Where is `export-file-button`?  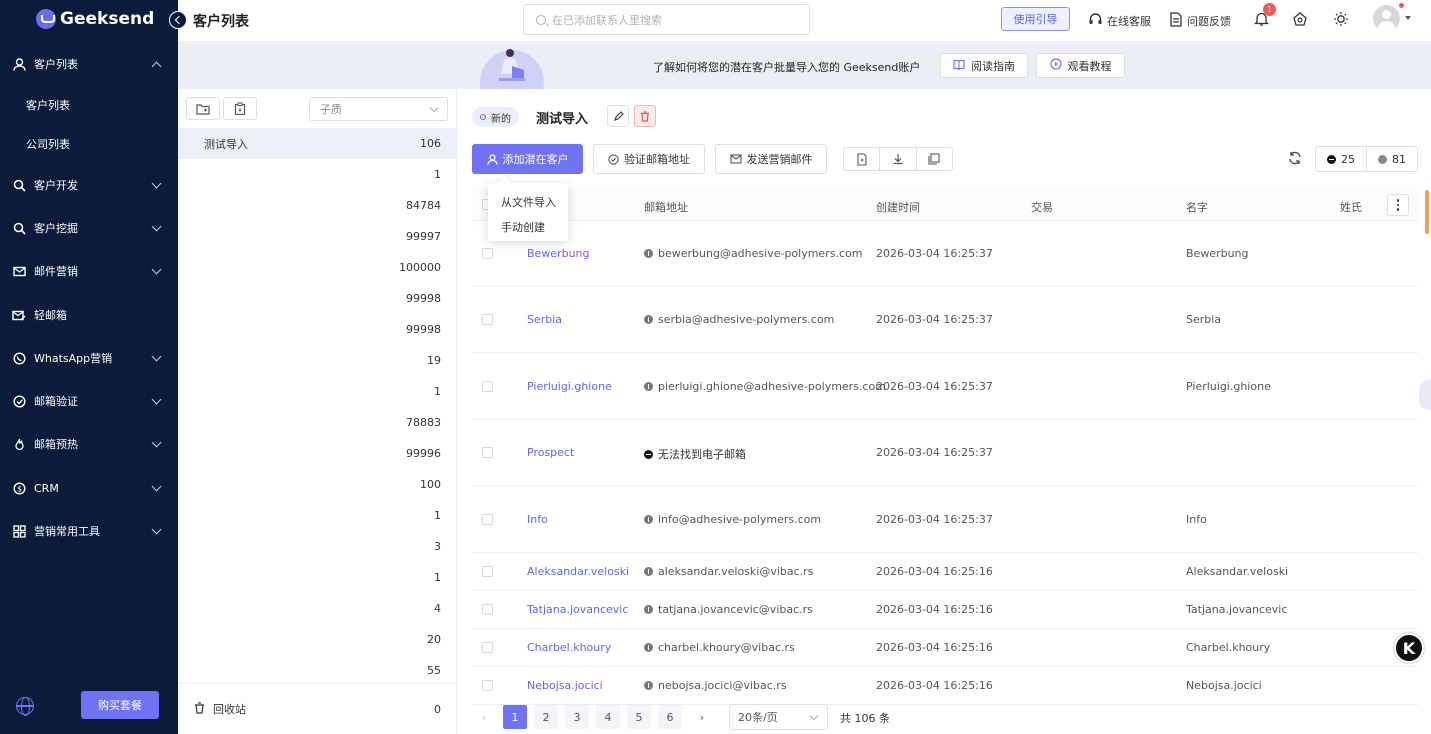 export-file-button is located at coordinates (862, 159).